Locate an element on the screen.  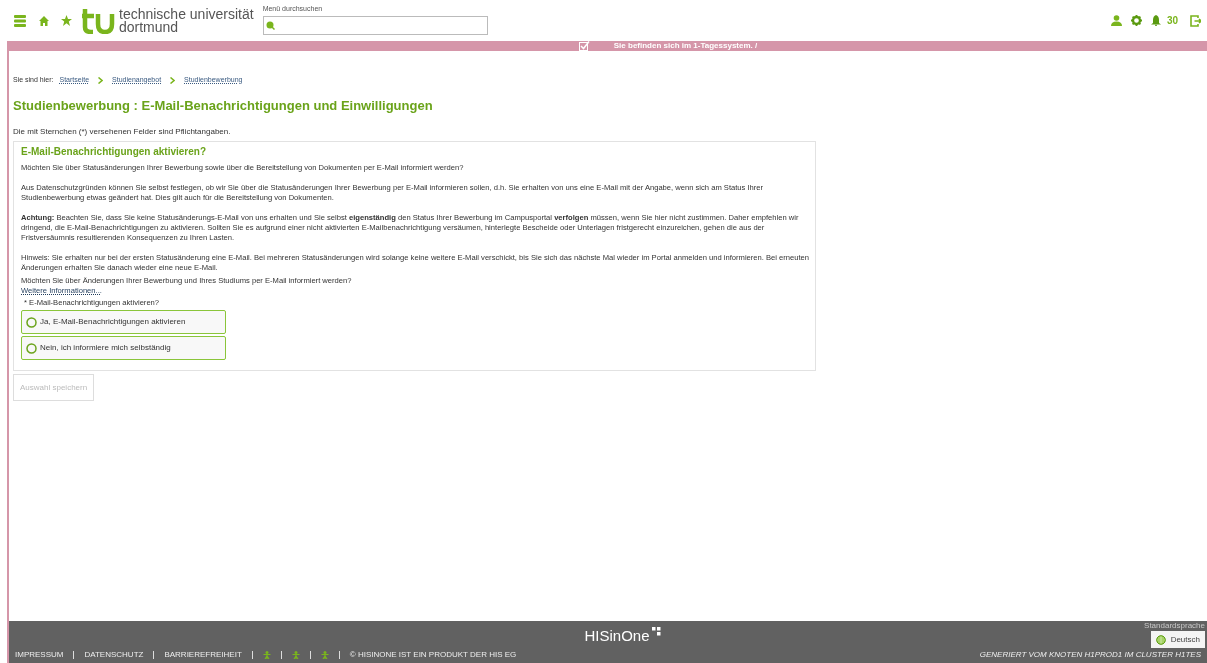
copyright-text: © HISINONE IST EIN PRODUKT DER HIS EG is located at coordinates (433, 655).